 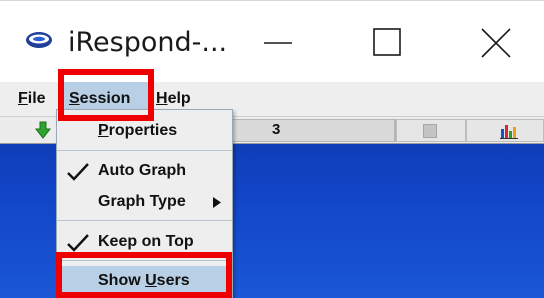 What do you see at coordinates (105, 98) in the screenshot?
I see `menu-session-label: ession` at bounding box center [105, 98].